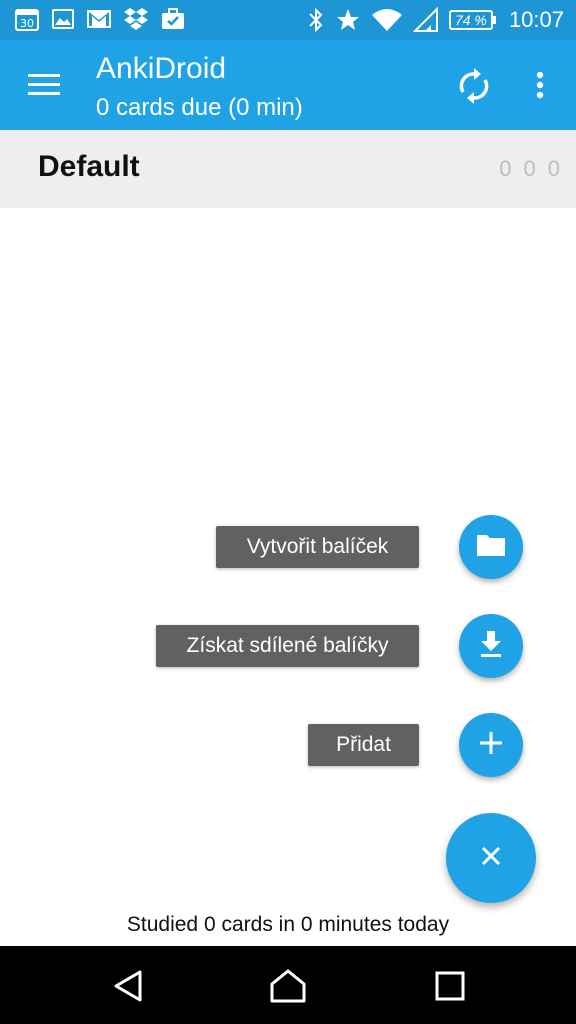 This screenshot has height=1024, width=576. I want to click on image-icon, so click(63, 19).